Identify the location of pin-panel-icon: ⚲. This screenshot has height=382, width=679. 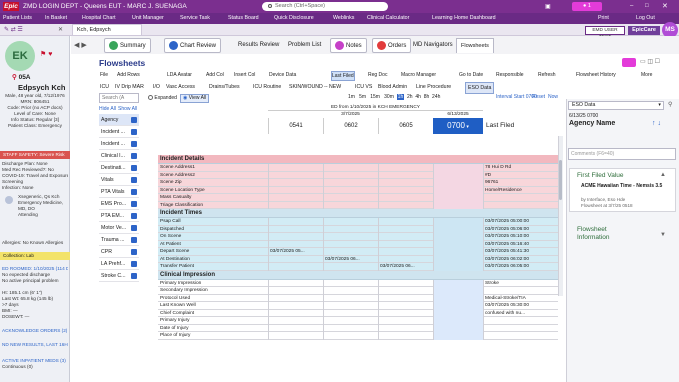
(670, 104).